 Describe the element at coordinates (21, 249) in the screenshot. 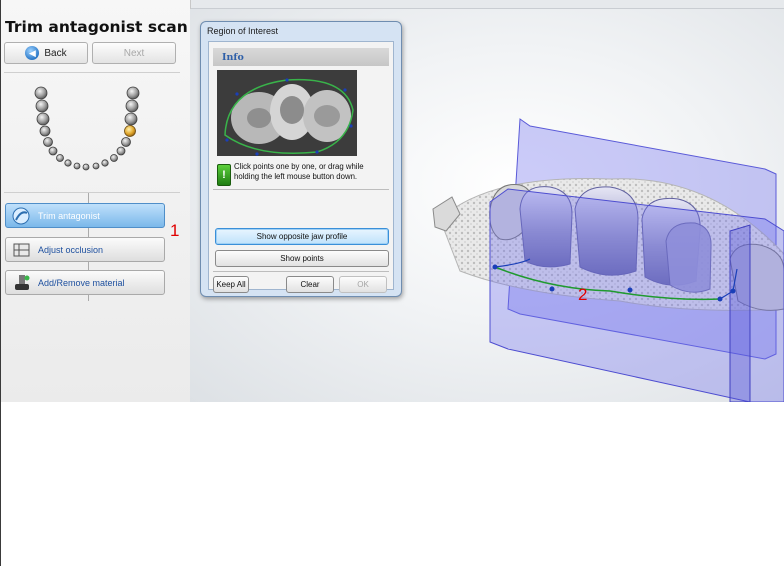

I see `occlusion-icon` at that location.